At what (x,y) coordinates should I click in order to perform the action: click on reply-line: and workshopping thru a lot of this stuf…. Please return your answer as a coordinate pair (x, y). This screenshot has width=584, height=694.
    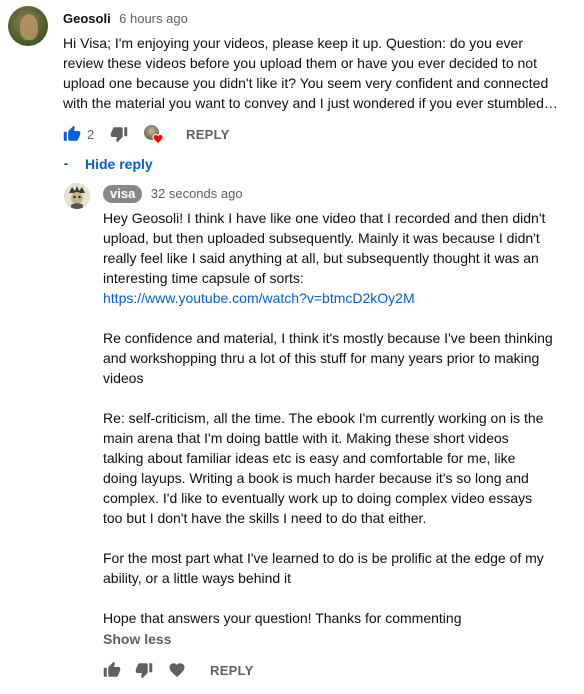
    Looking at the image, I should click on (321, 358).